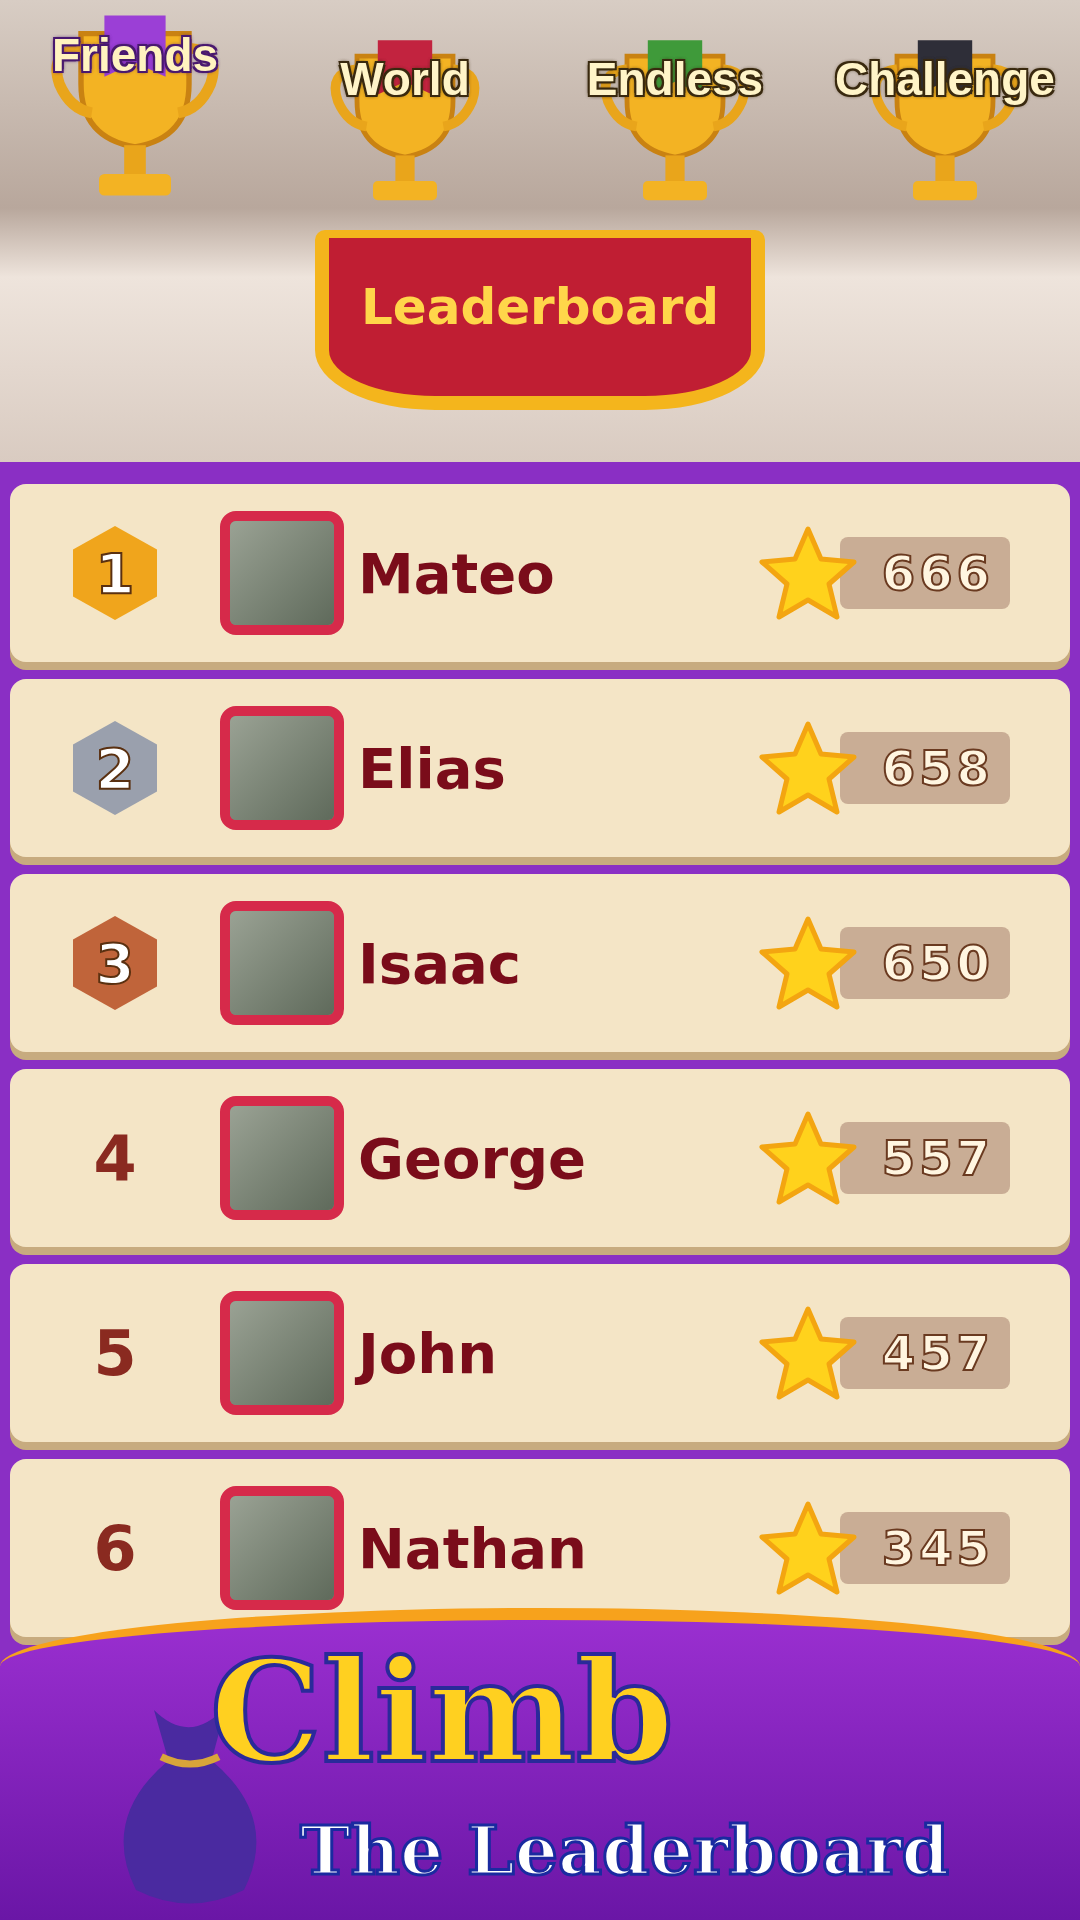  Describe the element at coordinates (540, 320) in the screenshot. I see `title-banner: Leaderboard` at that location.